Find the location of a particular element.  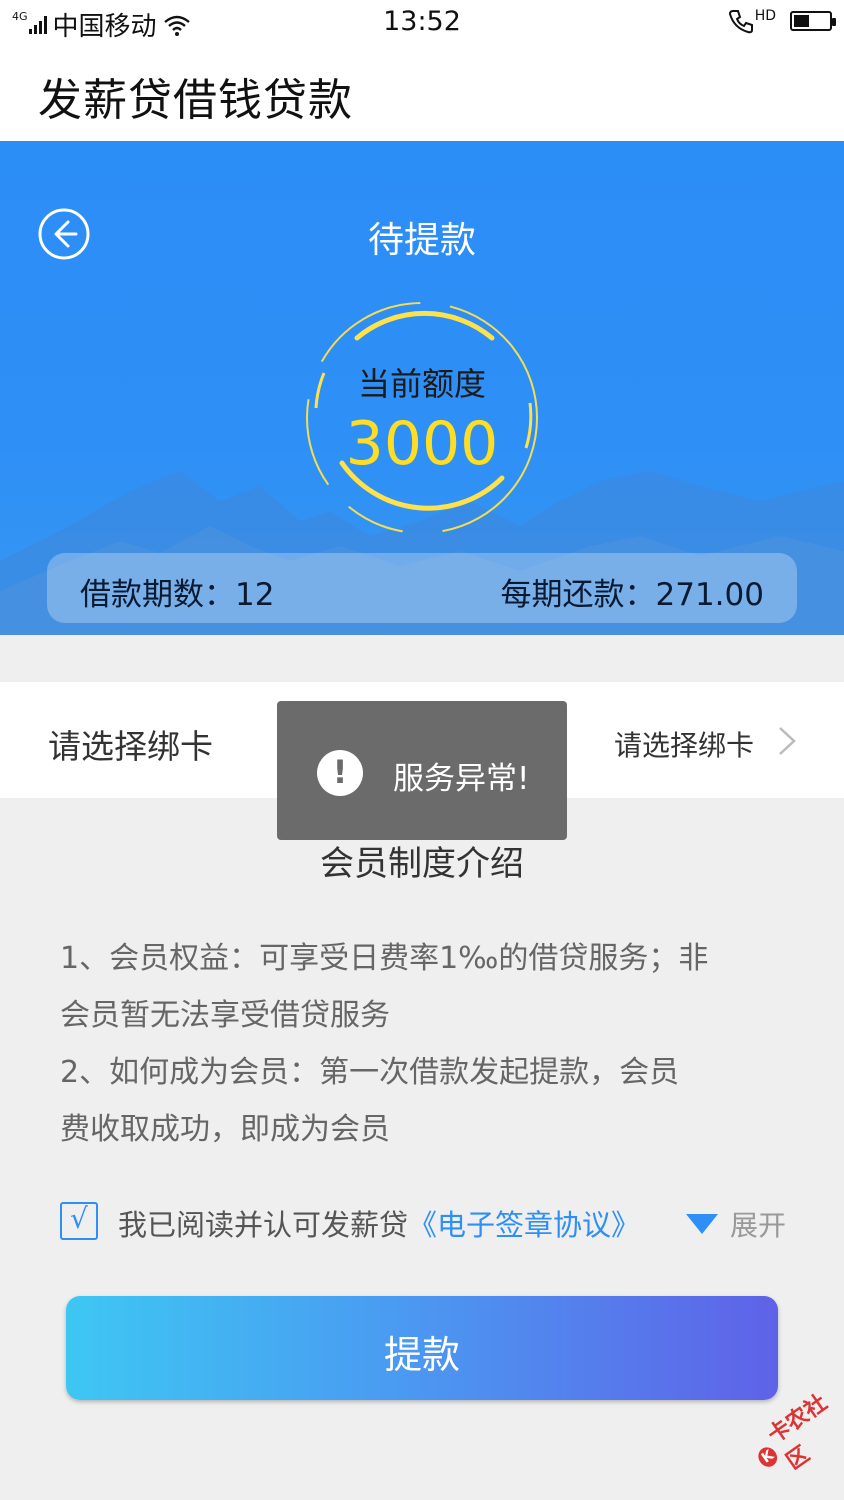

phone-hd-icon: HD is located at coordinates (752, 21).